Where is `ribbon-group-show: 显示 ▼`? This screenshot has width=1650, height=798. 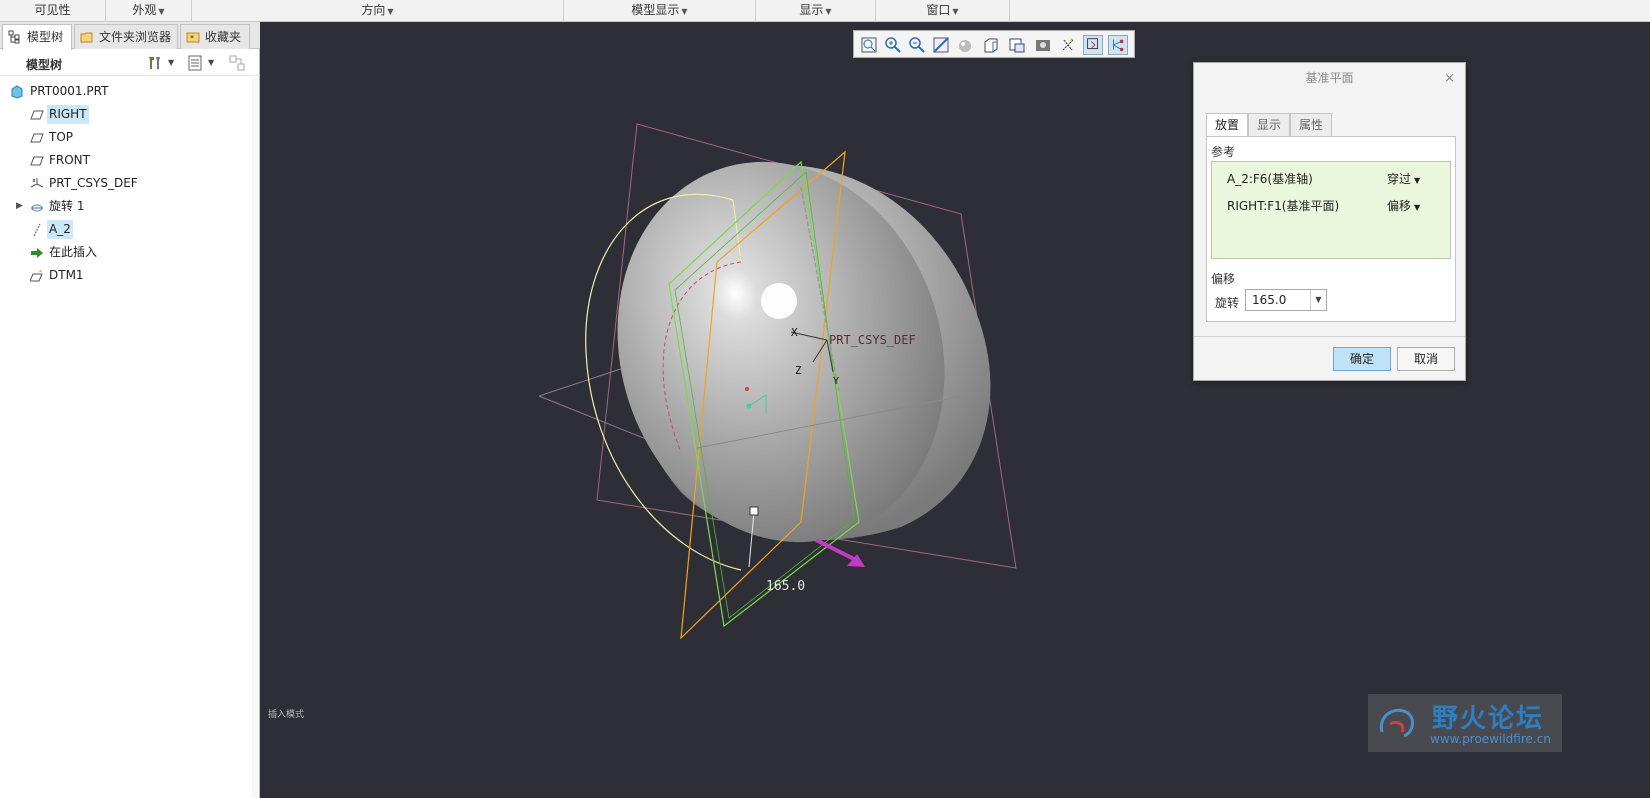 ribbon-group-show: 显示 ▼ is located at coordinates (816, 11).